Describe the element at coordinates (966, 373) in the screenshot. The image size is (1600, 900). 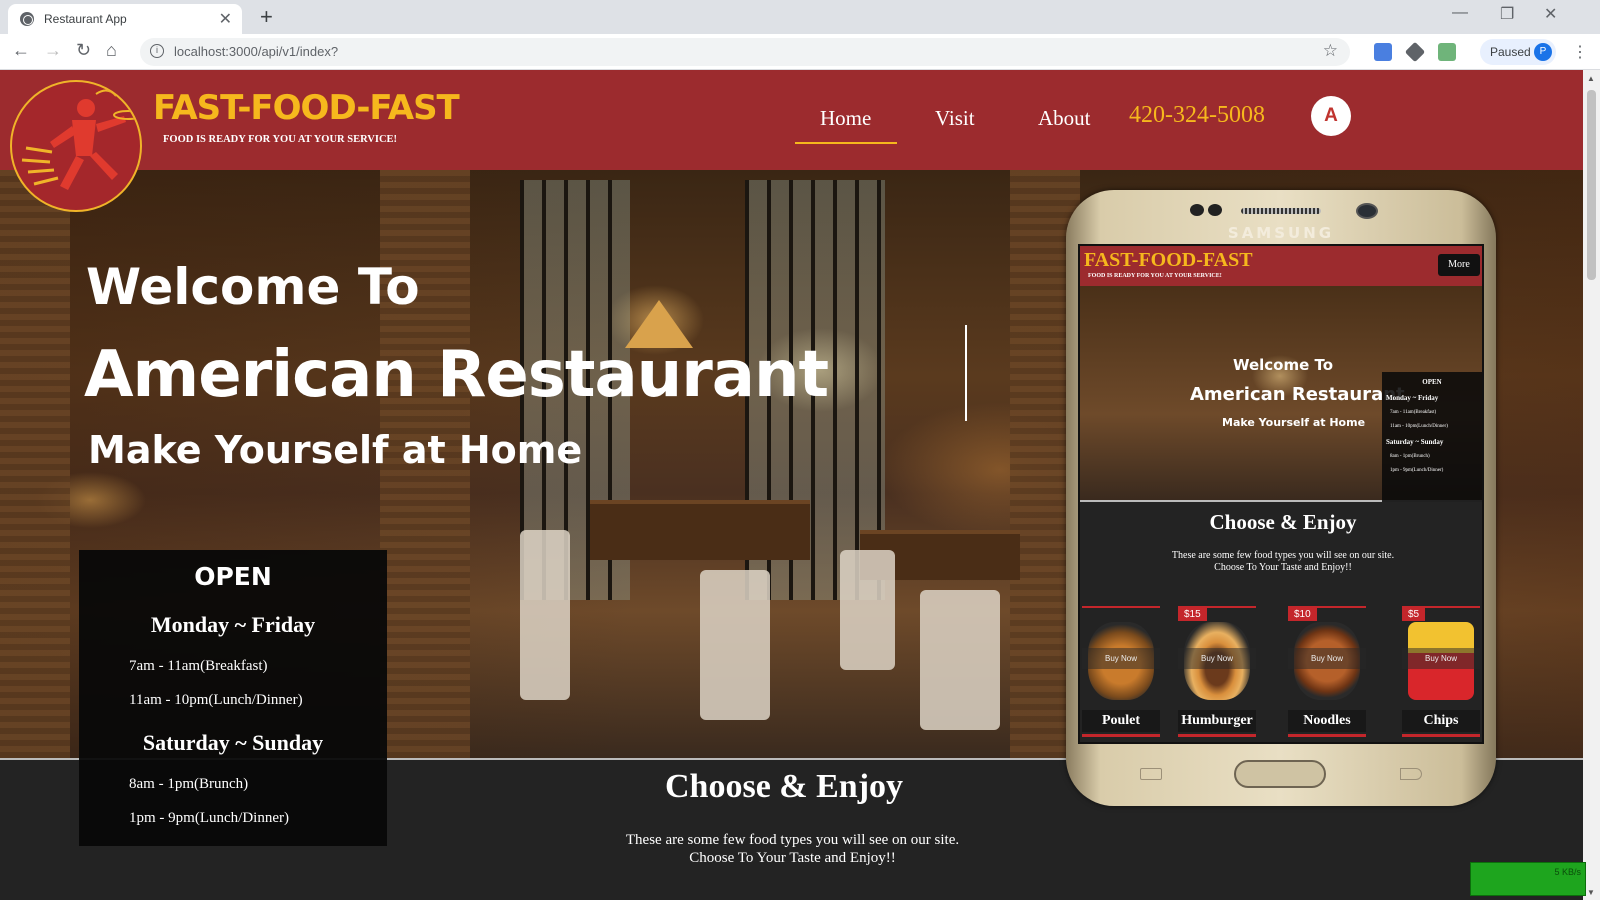
I see `text-cursor-line` at that location.